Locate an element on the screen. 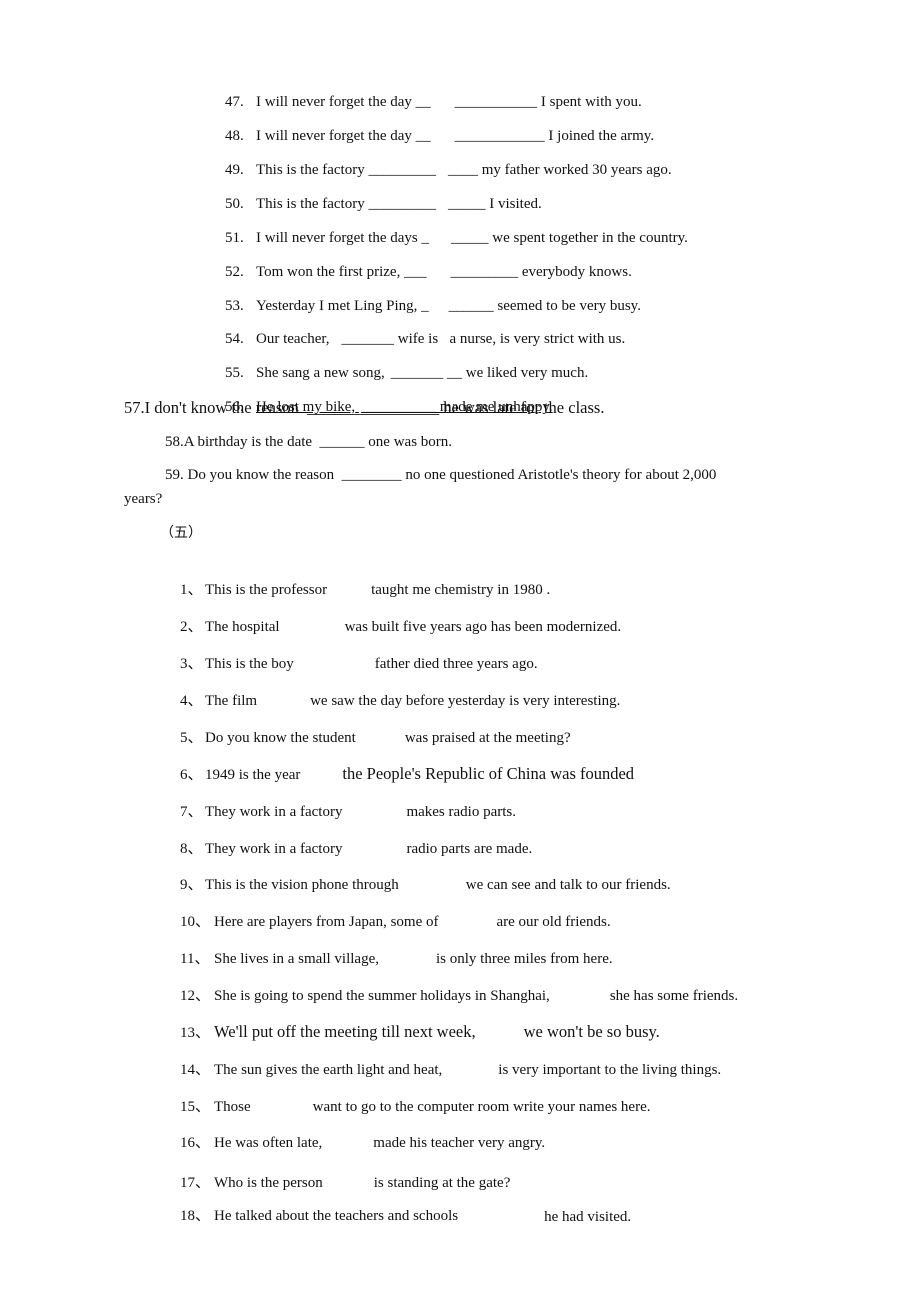 The height and width of the screenshot is (1301, 920). item-number: 6、 is located at coordinates (191, 775).